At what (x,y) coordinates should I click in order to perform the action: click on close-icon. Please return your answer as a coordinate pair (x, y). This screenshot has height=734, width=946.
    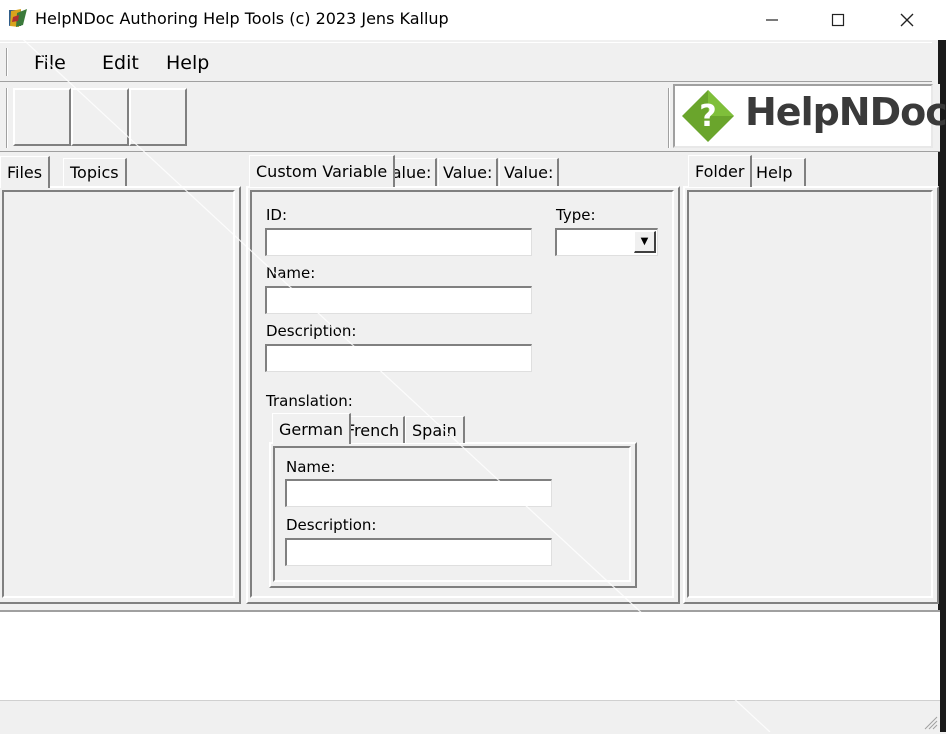
    Looking at the image, I should click on (907, 20).